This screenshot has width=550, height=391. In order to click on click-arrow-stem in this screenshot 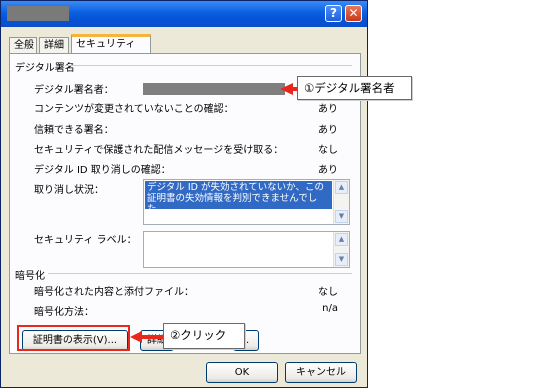, I will do `click(153, 337)`.